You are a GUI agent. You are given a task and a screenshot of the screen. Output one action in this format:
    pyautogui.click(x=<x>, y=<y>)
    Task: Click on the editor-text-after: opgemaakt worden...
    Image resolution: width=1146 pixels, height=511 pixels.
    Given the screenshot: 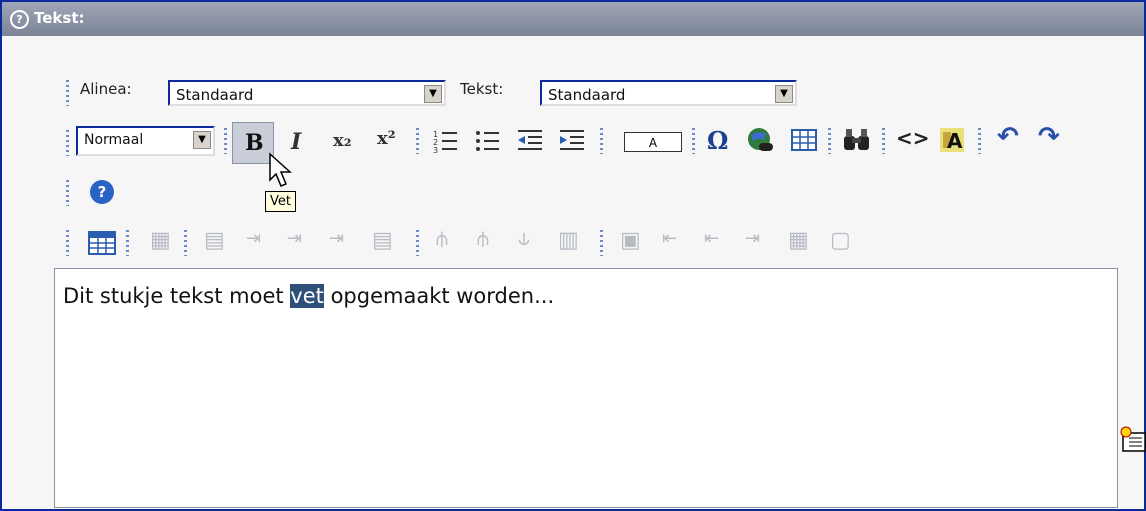 What is the action you would take?
    pyautogui.click(x=439, y=296)
    